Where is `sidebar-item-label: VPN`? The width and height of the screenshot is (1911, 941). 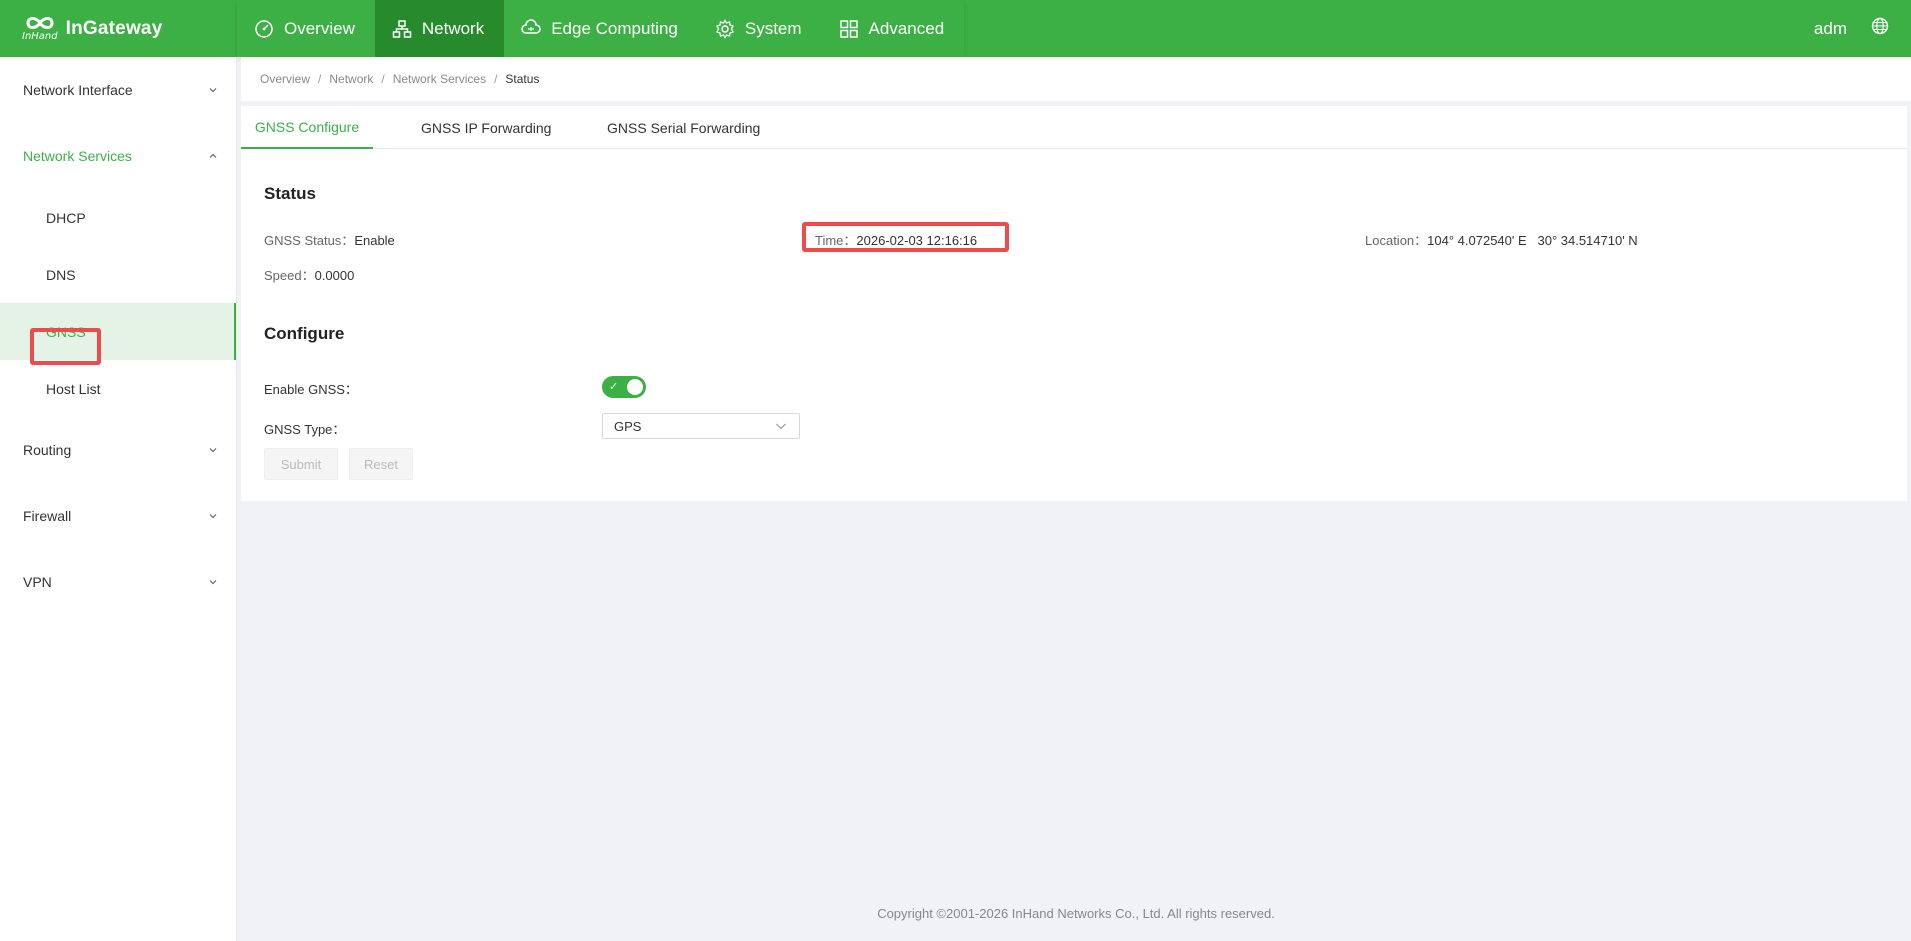 sidebar-item-label: VPN is located at coordinates (37, 582).